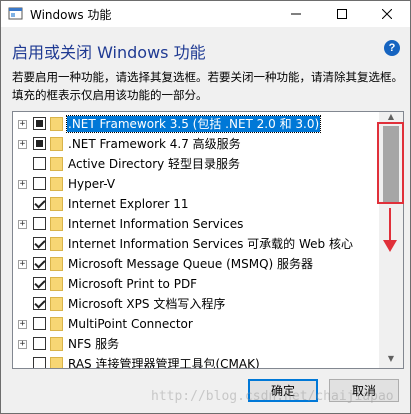 The image size is (411, 414). I want to click on feature-label: Microsoft Print to PDF, so click(133, 284).